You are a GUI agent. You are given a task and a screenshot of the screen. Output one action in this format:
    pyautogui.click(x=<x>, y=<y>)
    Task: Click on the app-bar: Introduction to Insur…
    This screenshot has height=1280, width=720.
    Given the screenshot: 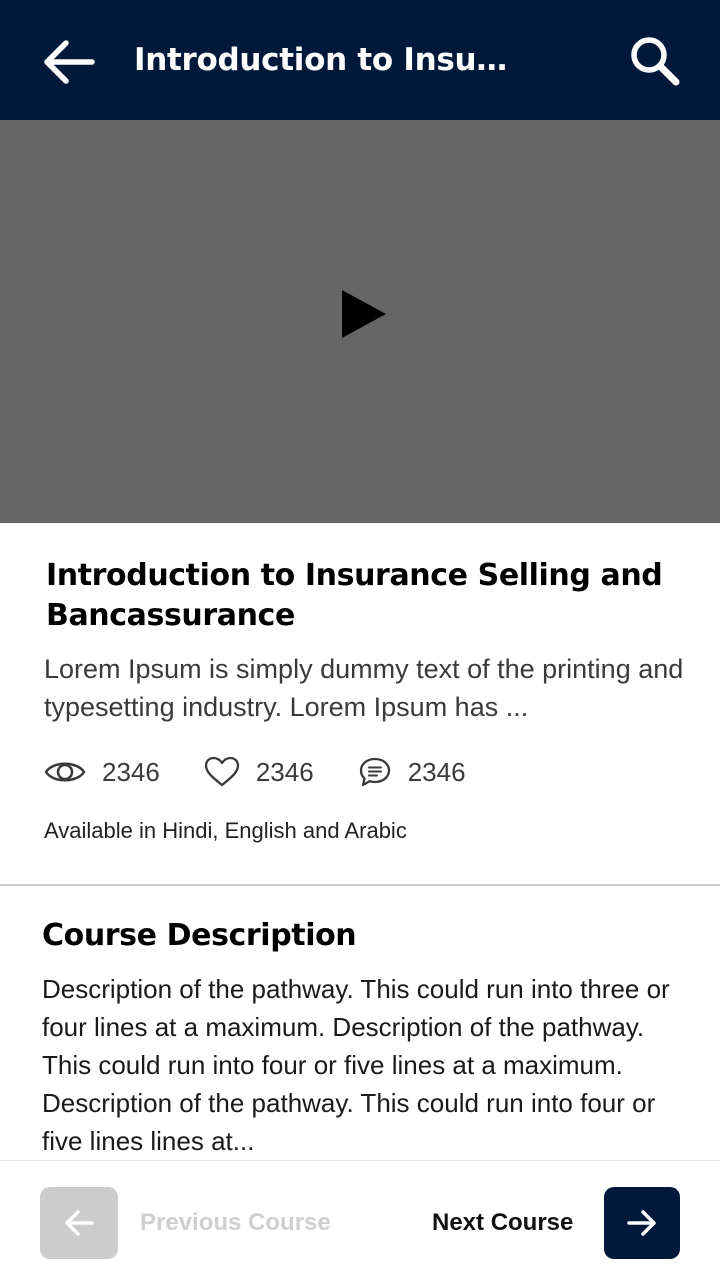 What is the action you would take?
    pyautogui.click(x=360, y=60)
    